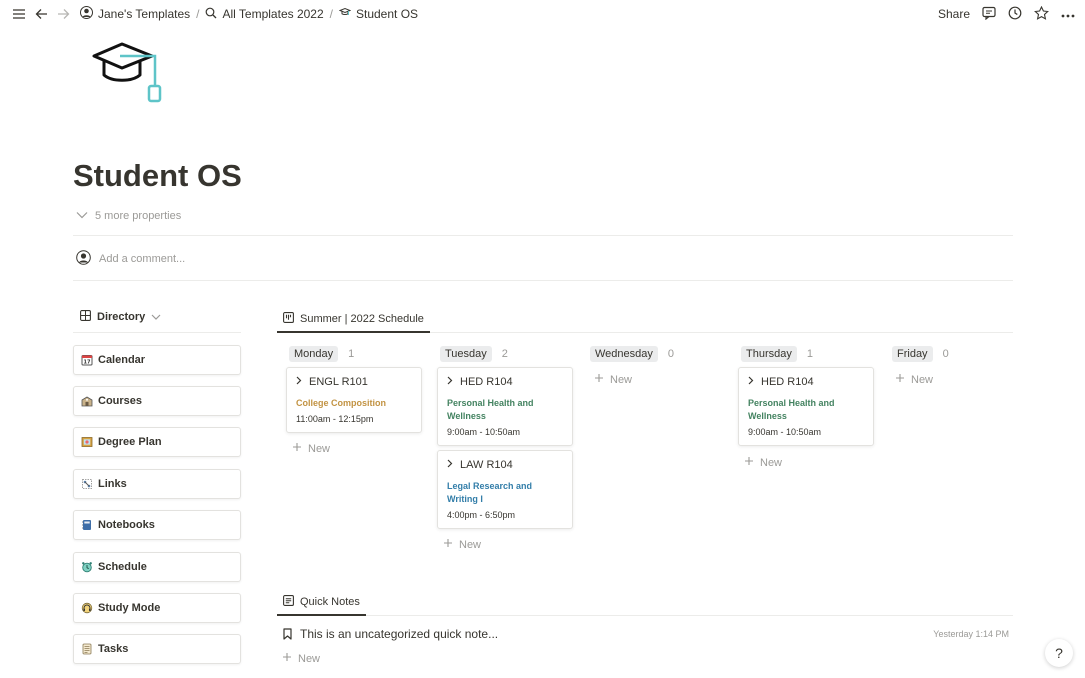 The height and width of the screenshot is (678, 1085). What do you see at coordinates (157, 649) in the screenshot?
I see `directory-item-tasks: Tasks` at bounding box center [157, 649].